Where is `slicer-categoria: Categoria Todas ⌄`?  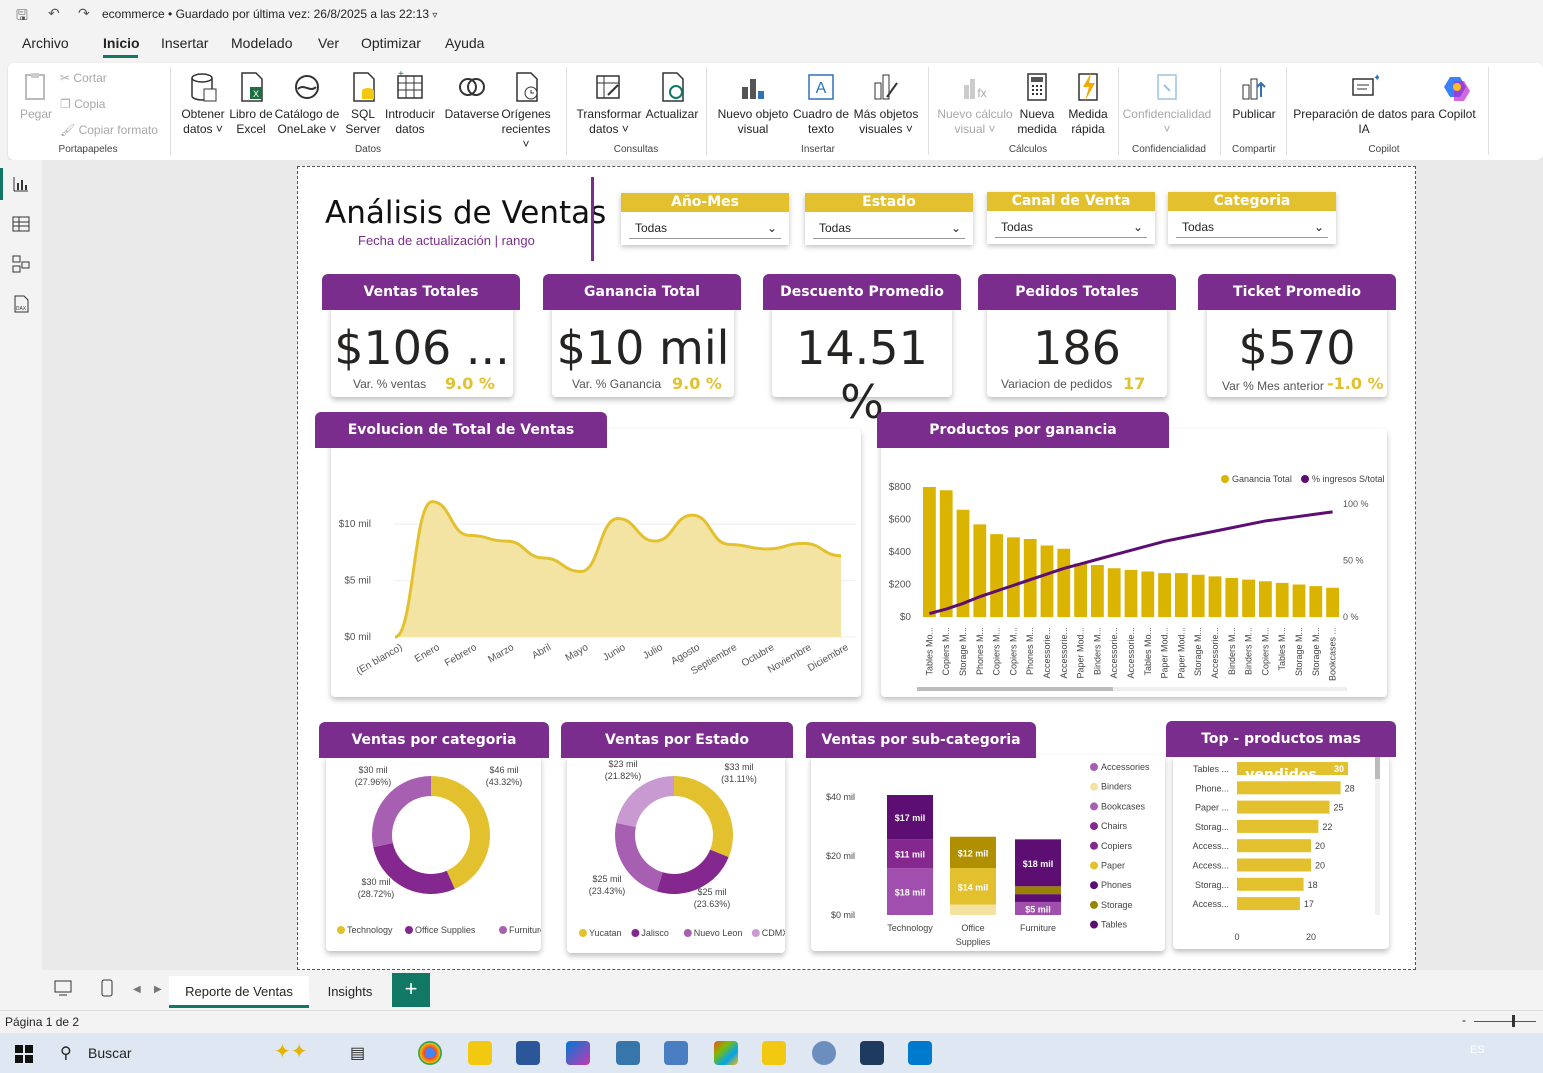
slicer-categoria: Categoria Todas ⌄ is located at coordinates (1252, 218).